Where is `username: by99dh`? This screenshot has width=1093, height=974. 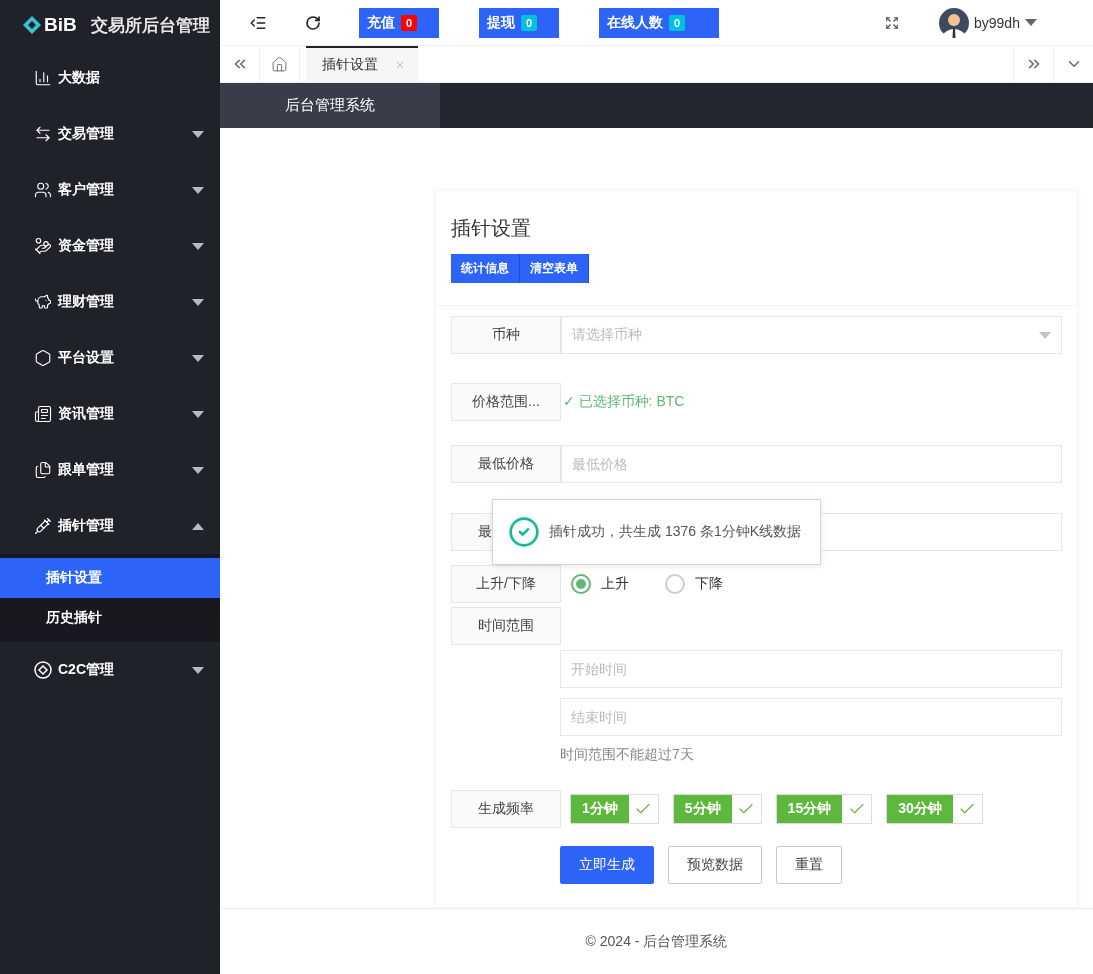 username: by99dh is located at coordinates (997, 22).